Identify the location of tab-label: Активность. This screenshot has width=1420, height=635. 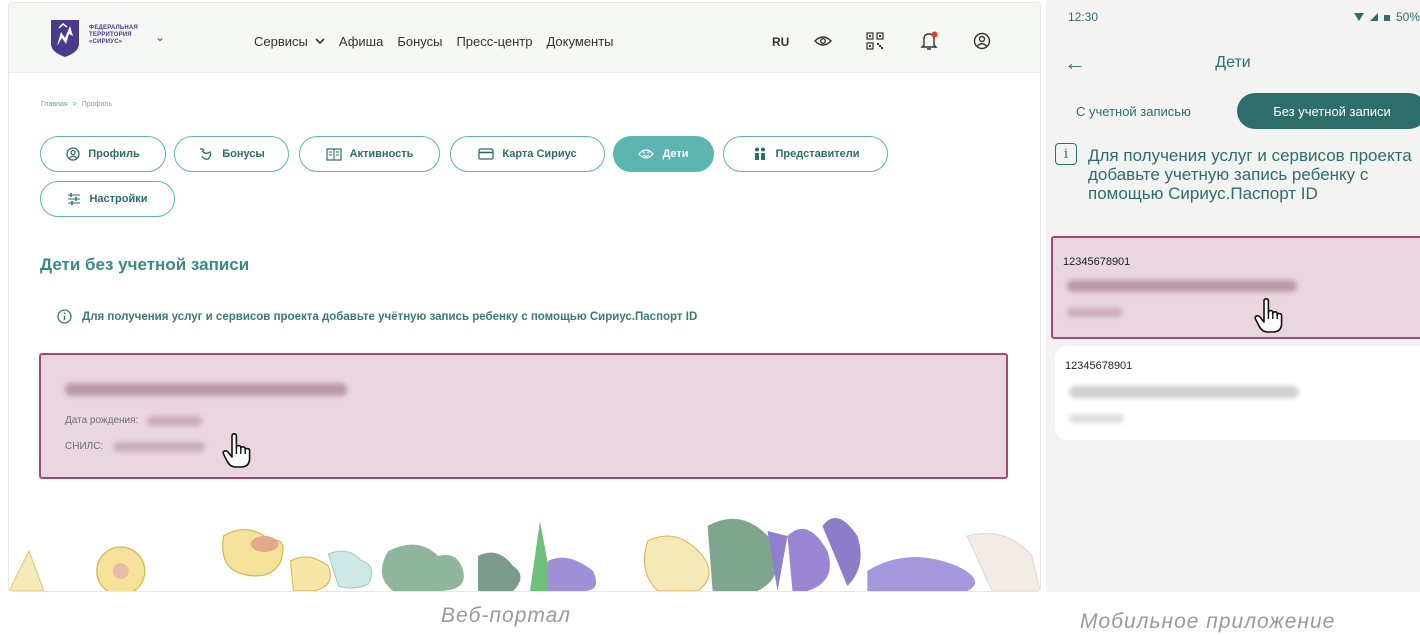
(381, 154).